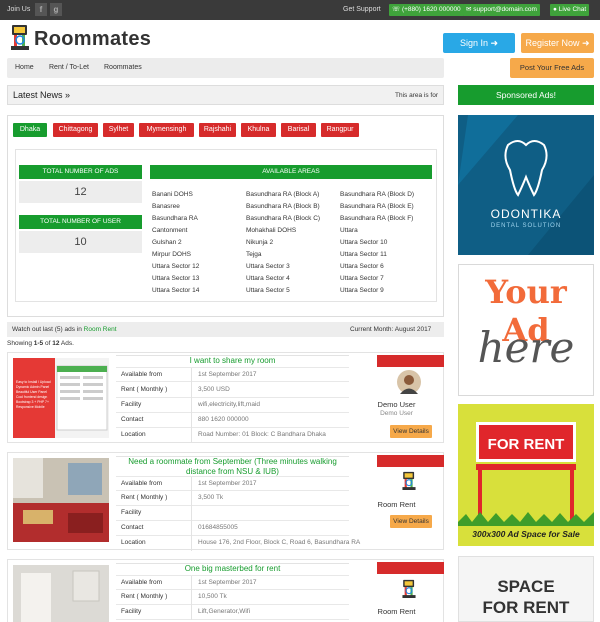 This screenshot has height=622, width=600. What do you see at coordinates (385, 291) in the screenshot?
I see `area-link: Uttara Sector 9` at bounding box center [385, 291].